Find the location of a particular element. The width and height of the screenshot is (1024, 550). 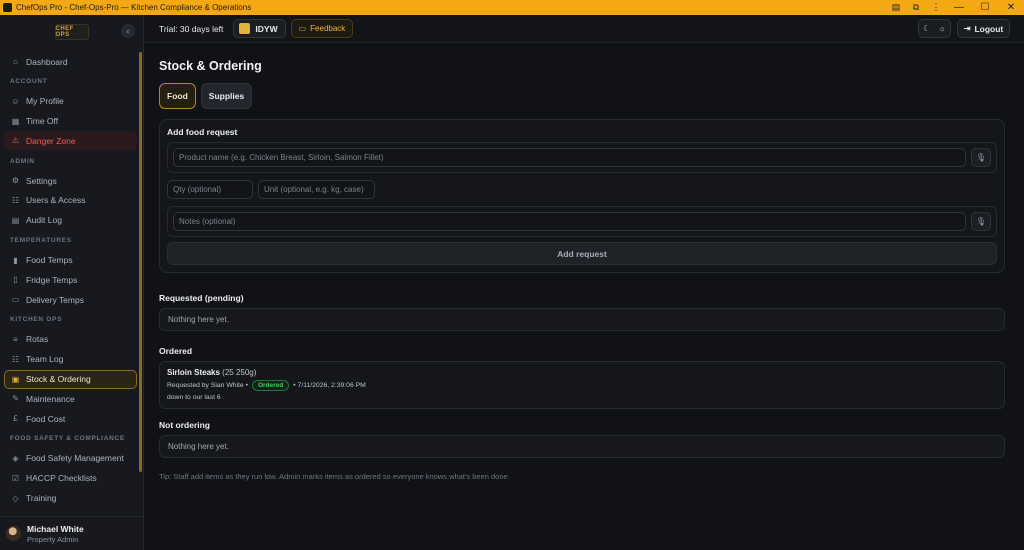

sidebar-item-fridge-temps: ▯ Fridge Temps is located at coordinates (70, 279).